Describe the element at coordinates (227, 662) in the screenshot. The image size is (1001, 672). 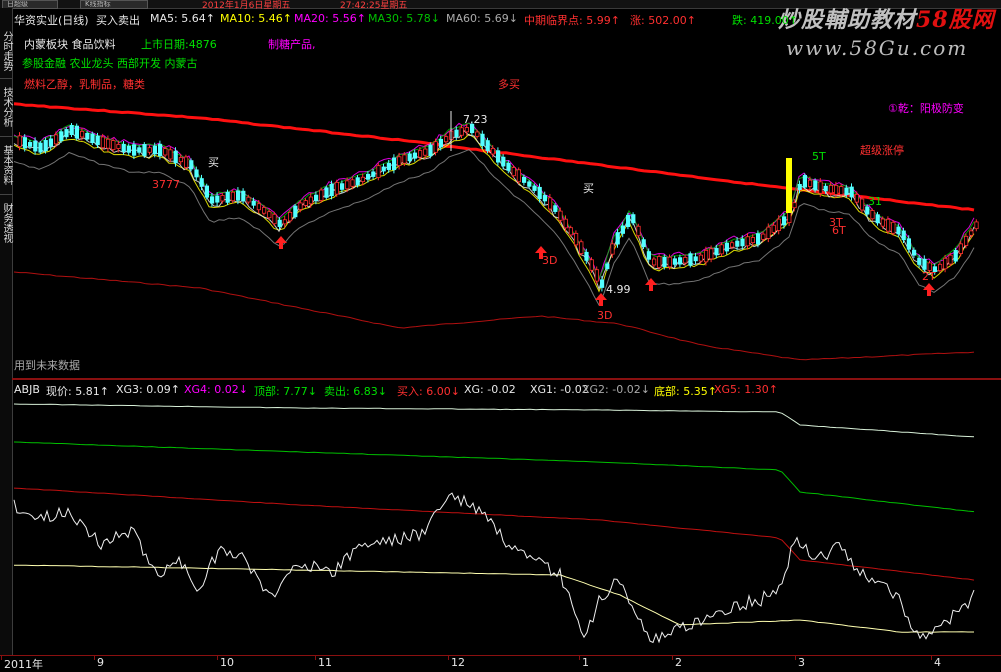
I see `x-axis-label: 10` at that location.